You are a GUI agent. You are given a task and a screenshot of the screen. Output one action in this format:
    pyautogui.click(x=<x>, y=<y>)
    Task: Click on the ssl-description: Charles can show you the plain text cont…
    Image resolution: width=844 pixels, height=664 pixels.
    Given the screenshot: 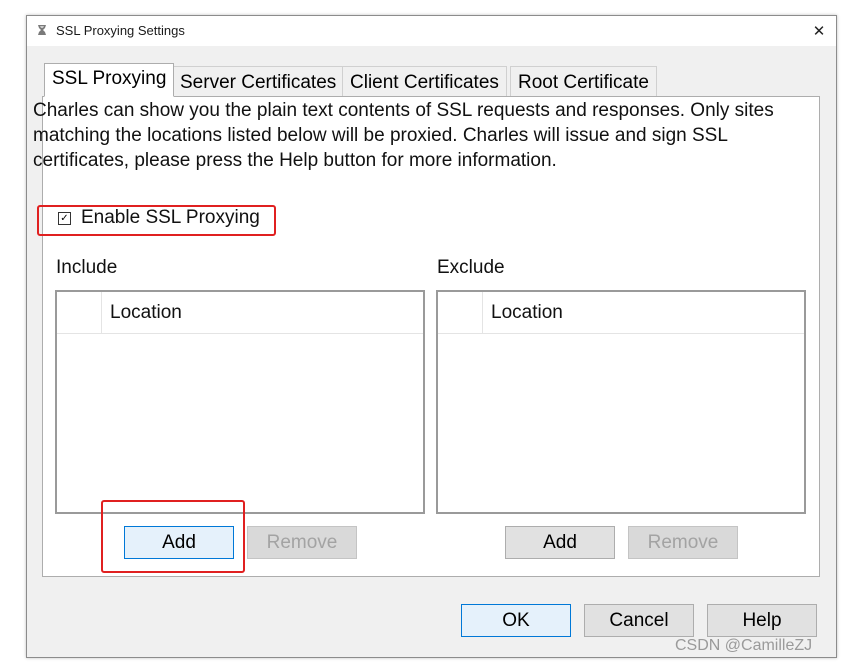 What is the action you would take?
    pyautogui.click(x=403, y=135)
    